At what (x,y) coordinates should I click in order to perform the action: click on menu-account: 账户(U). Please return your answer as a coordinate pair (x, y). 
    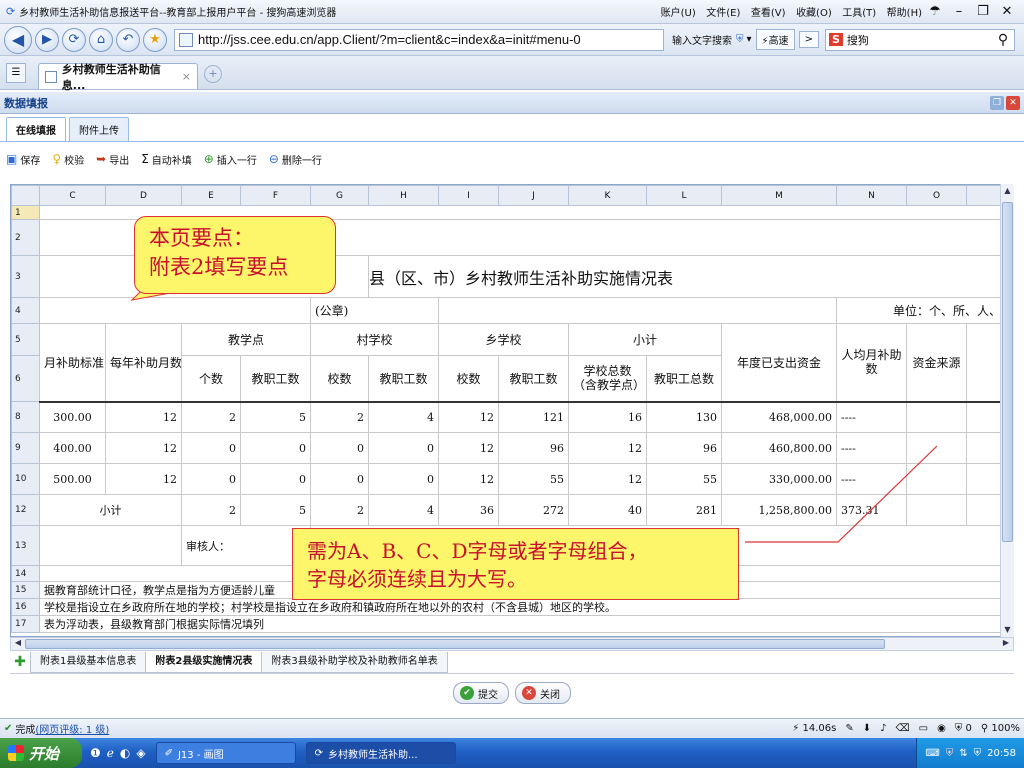
    Looking at the image, I should click on (678, 13).